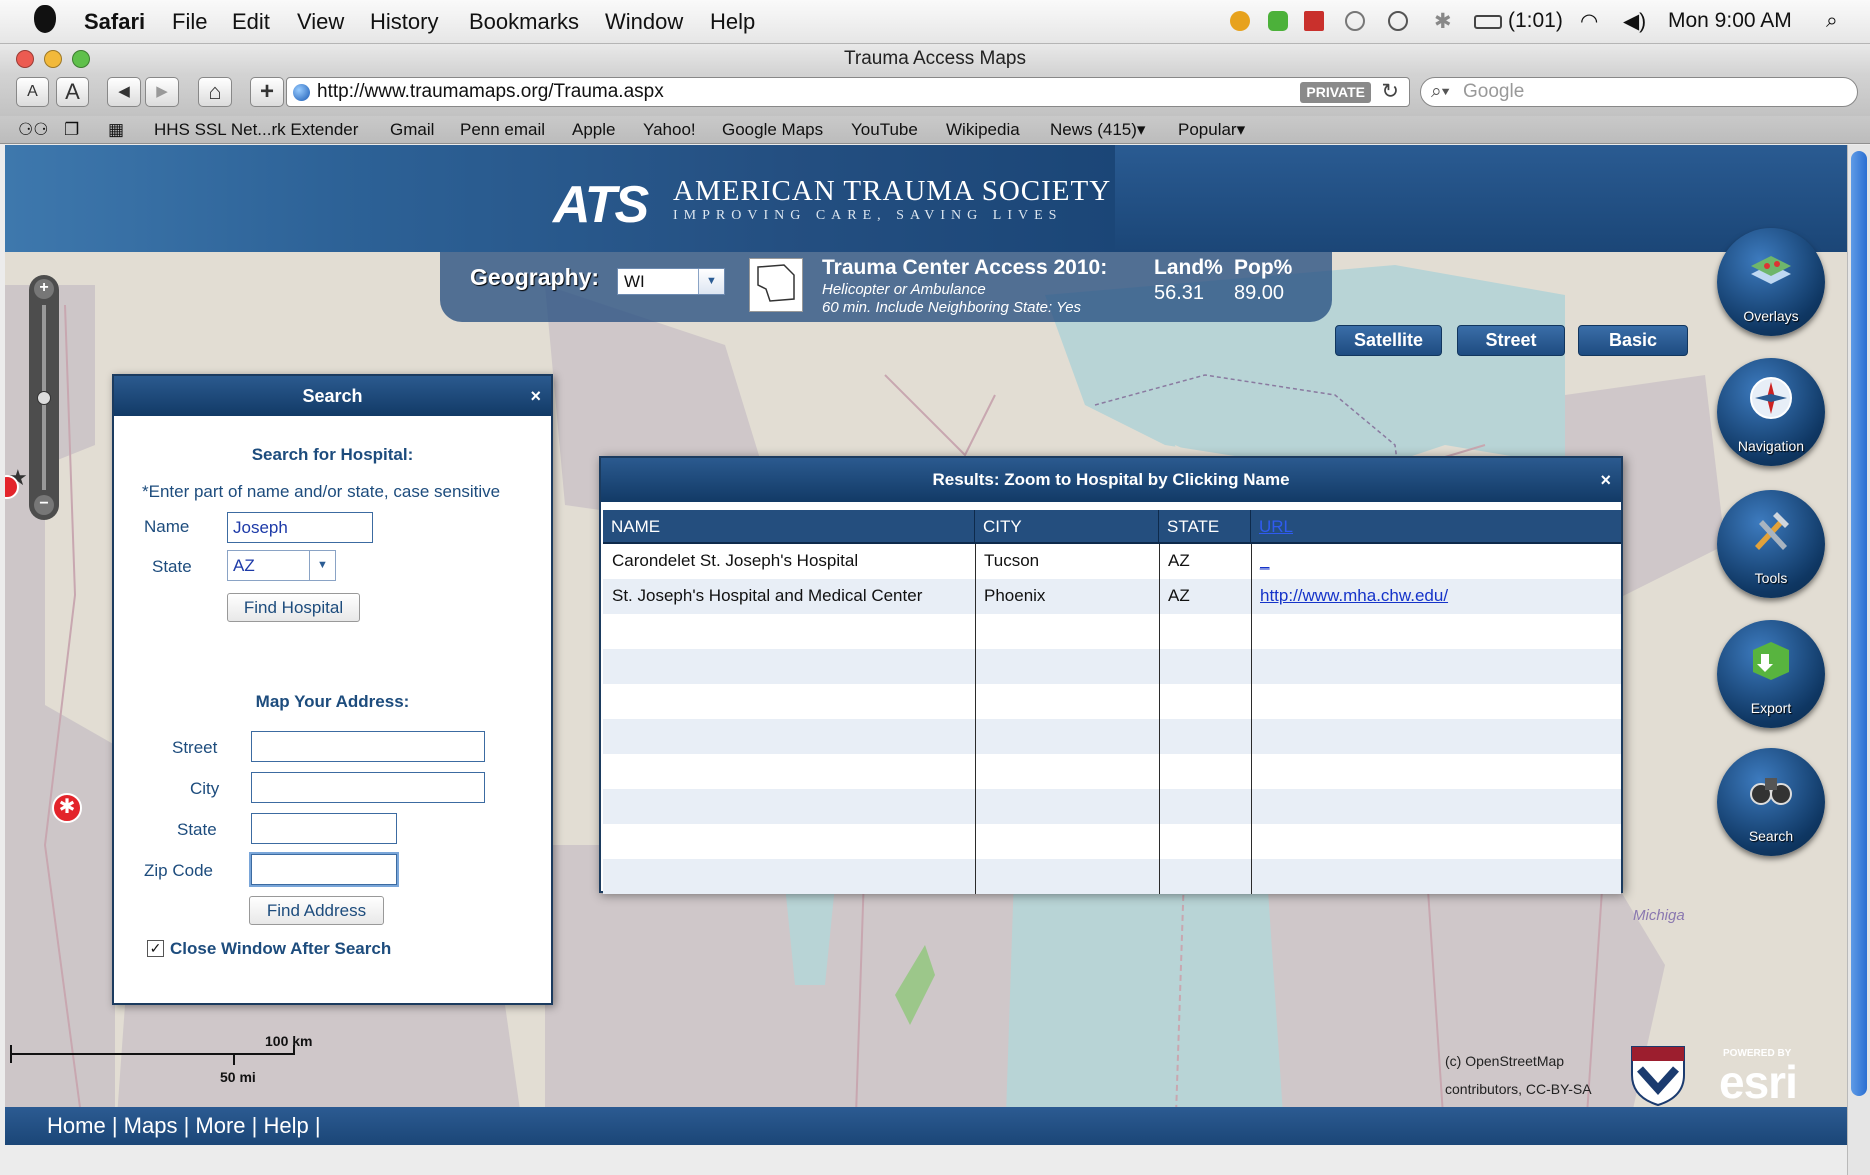 This screenshot has height=1175, width=1870. I want to click on bluetooth-icon: ✱, so click(1443, 21).